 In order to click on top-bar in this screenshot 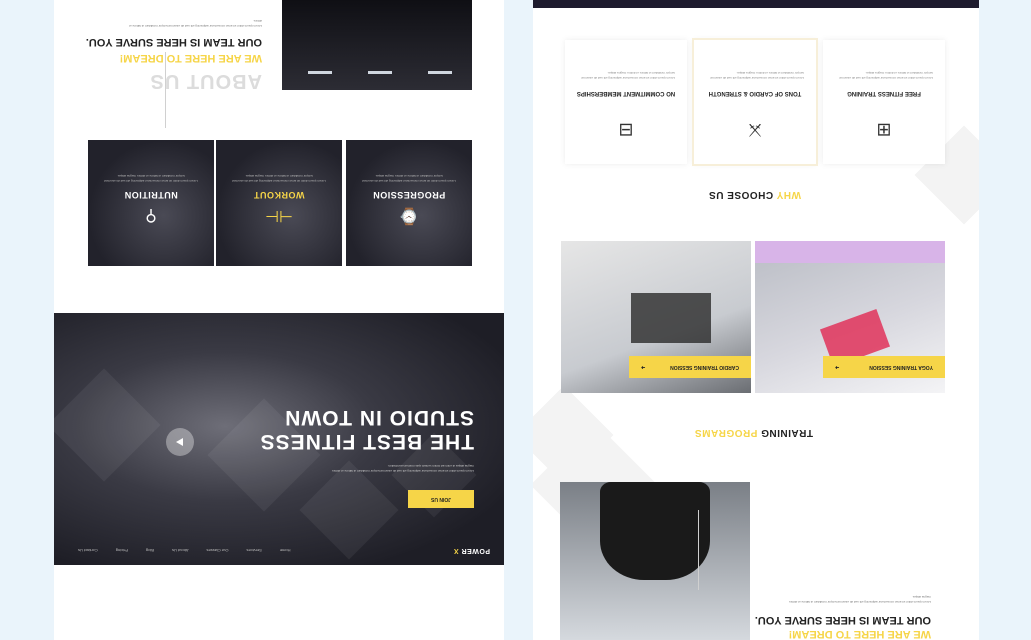, I will do `click(756, 4)`.